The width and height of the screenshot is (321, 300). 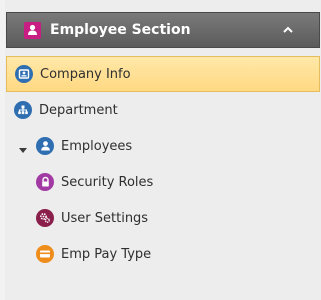 I want to click on nav-item-label: User Settings, so click(x=105, y=218).